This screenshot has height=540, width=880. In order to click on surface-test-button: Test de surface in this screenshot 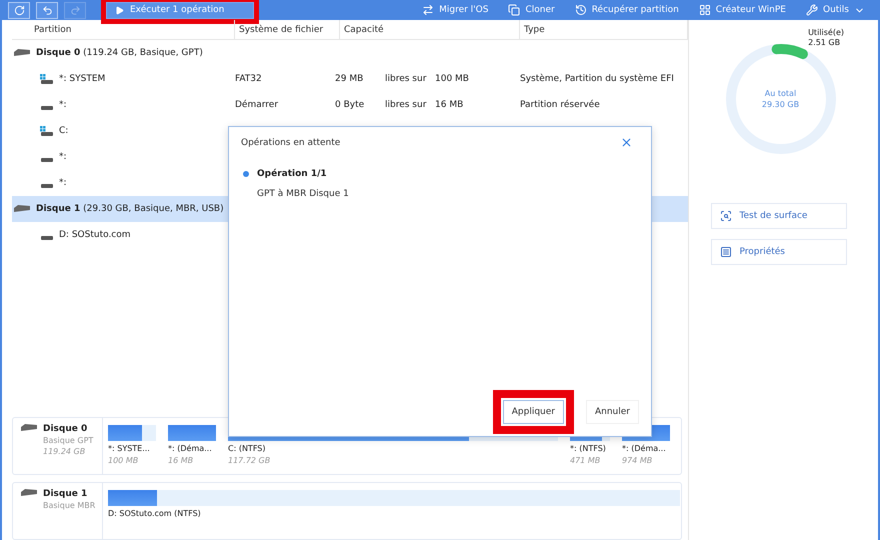, I will do `click(778, 215)`.